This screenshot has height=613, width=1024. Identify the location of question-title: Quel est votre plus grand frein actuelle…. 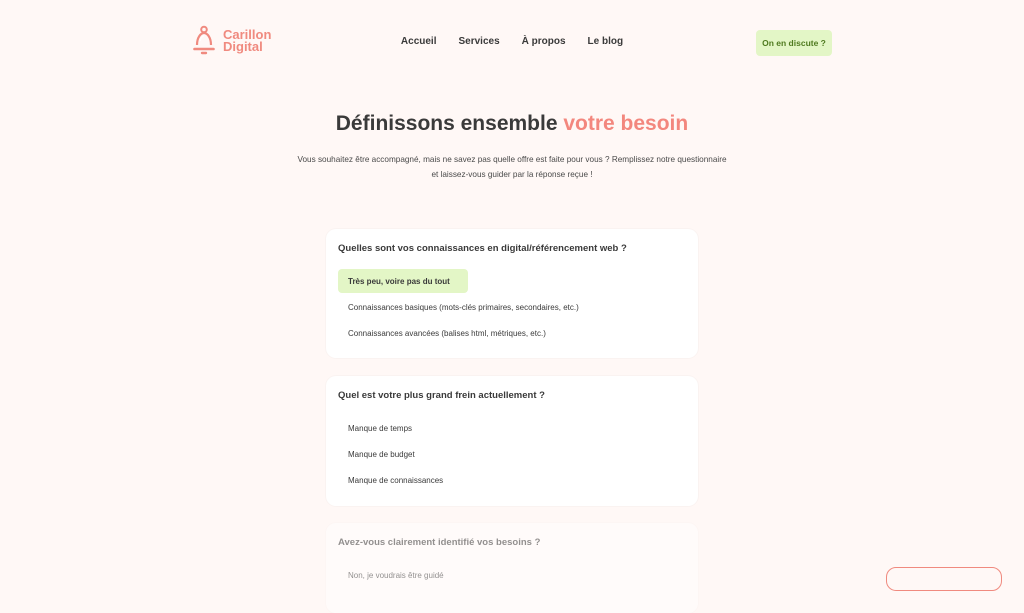
(441, 395).